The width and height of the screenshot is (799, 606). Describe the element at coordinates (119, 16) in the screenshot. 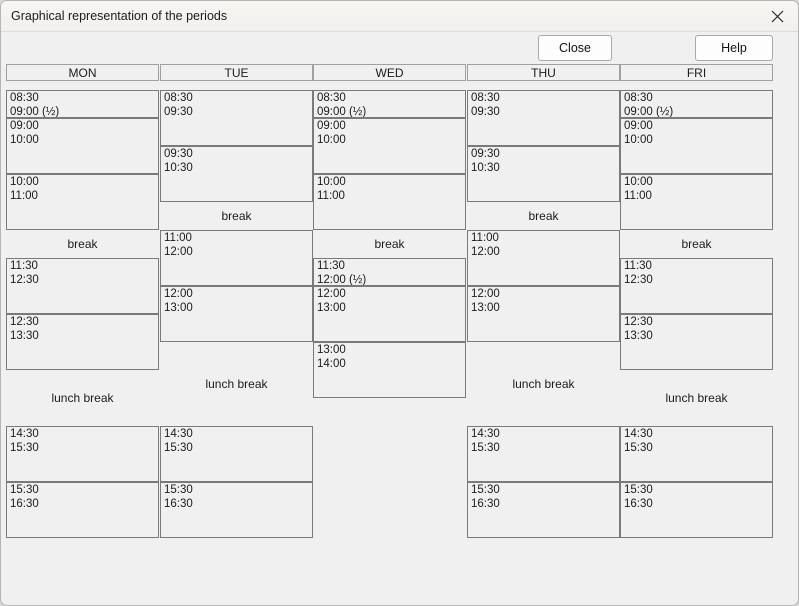

I see `window-title: Graphical representation of the periods` at that location.